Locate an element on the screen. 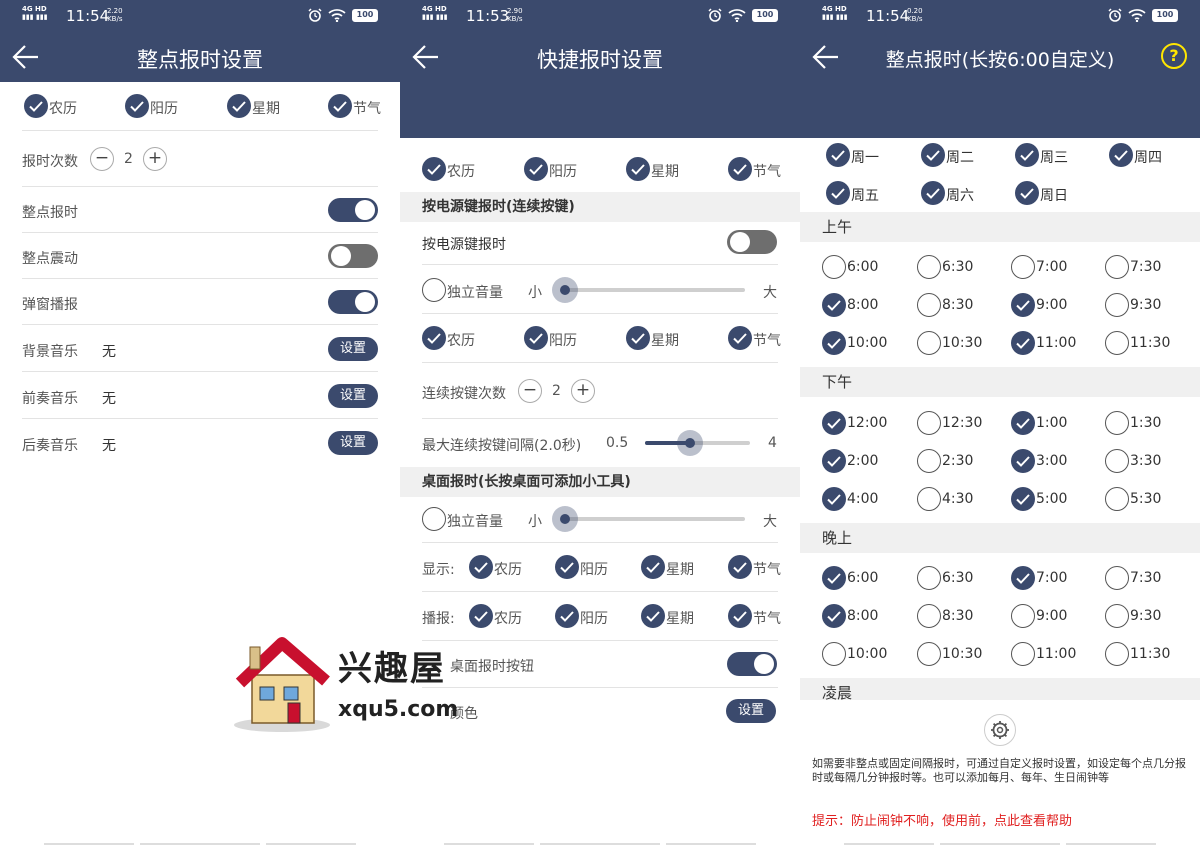 The width and height of the screenshot is (1200, 845). checkbox-label: 农历 is located at coordinates (508, 570).